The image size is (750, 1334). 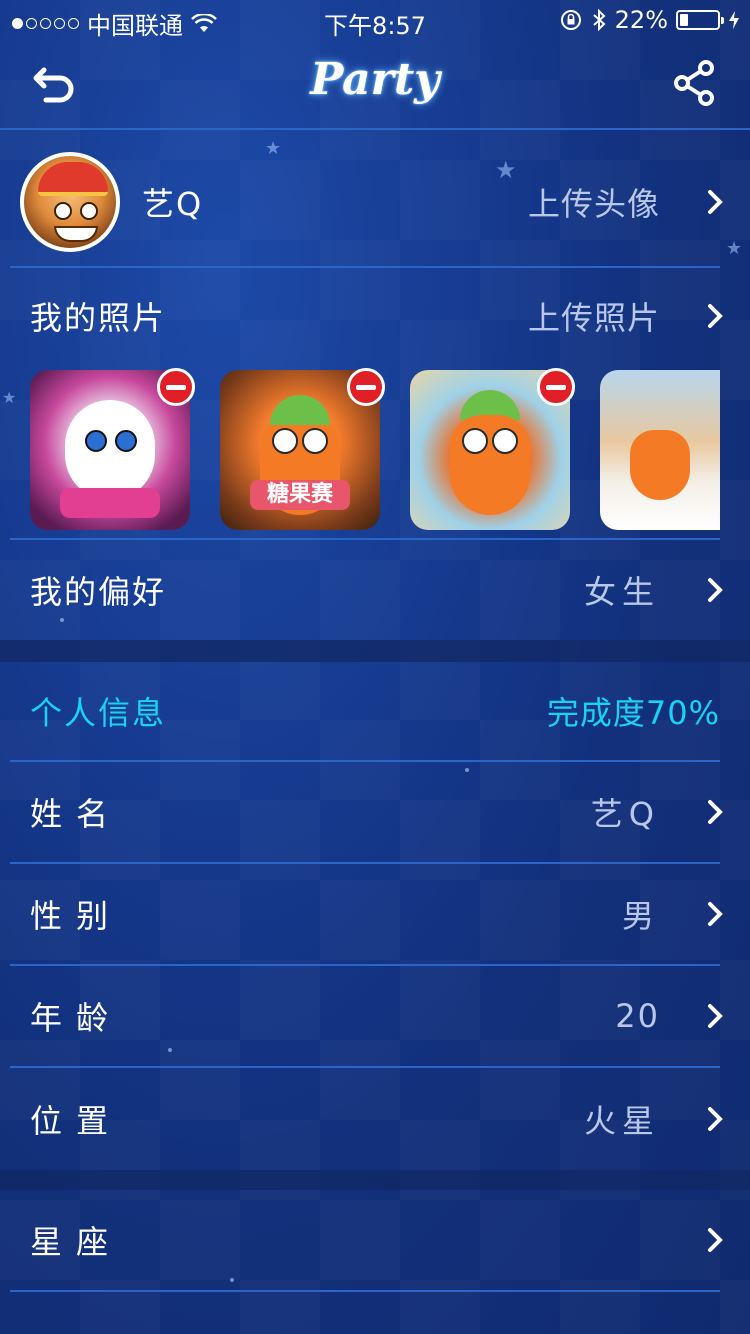 I want to click on info-row-name: 姓名 艺Q, so click(x=366, y=813).